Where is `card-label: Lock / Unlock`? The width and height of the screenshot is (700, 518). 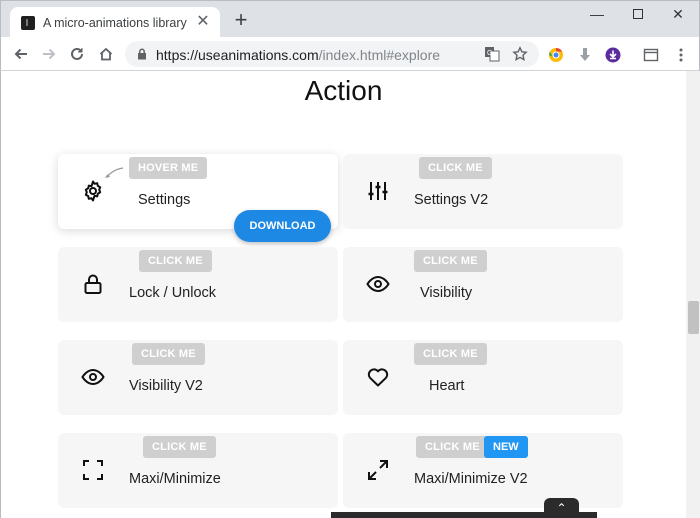 card-label: Lock / Unlock is located at coordinates (173, 293).